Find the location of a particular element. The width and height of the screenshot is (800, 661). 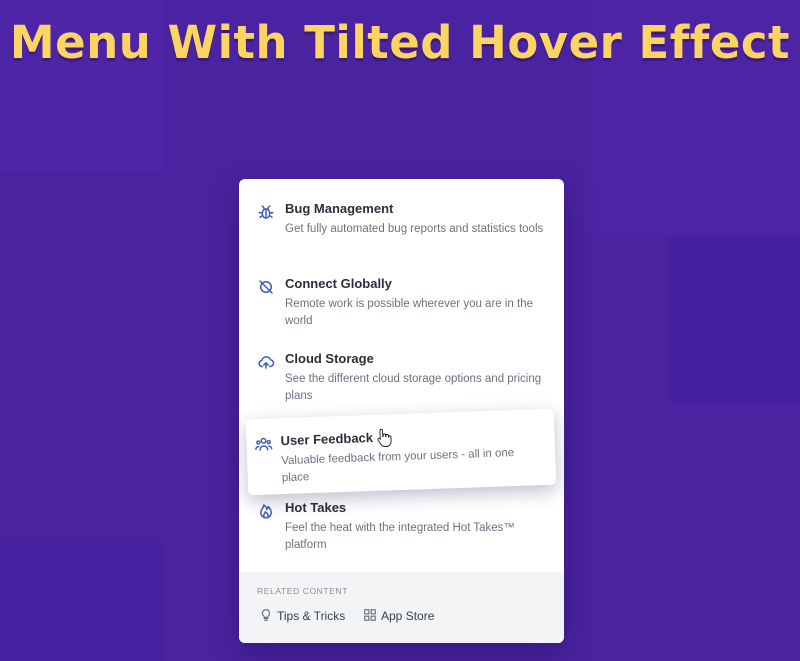

cloud-icon is located at coordinates (267, 363).